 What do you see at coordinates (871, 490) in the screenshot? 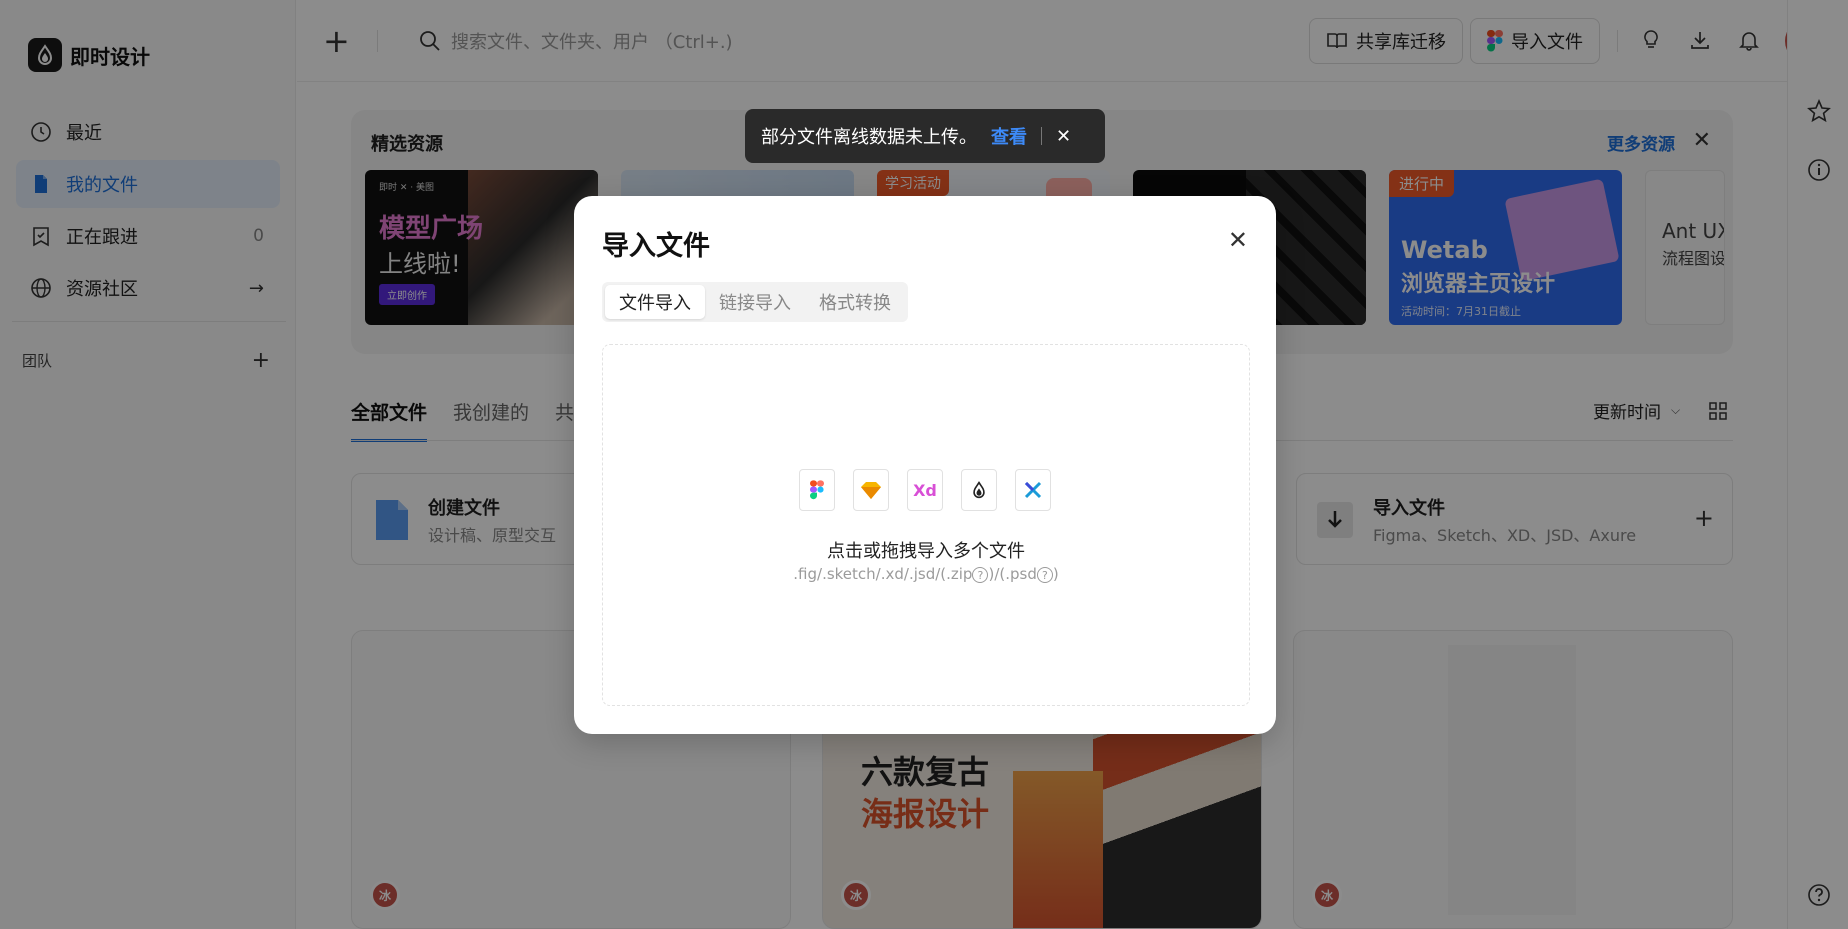
I see `sketch-icon` at bounding box center [871, 490].